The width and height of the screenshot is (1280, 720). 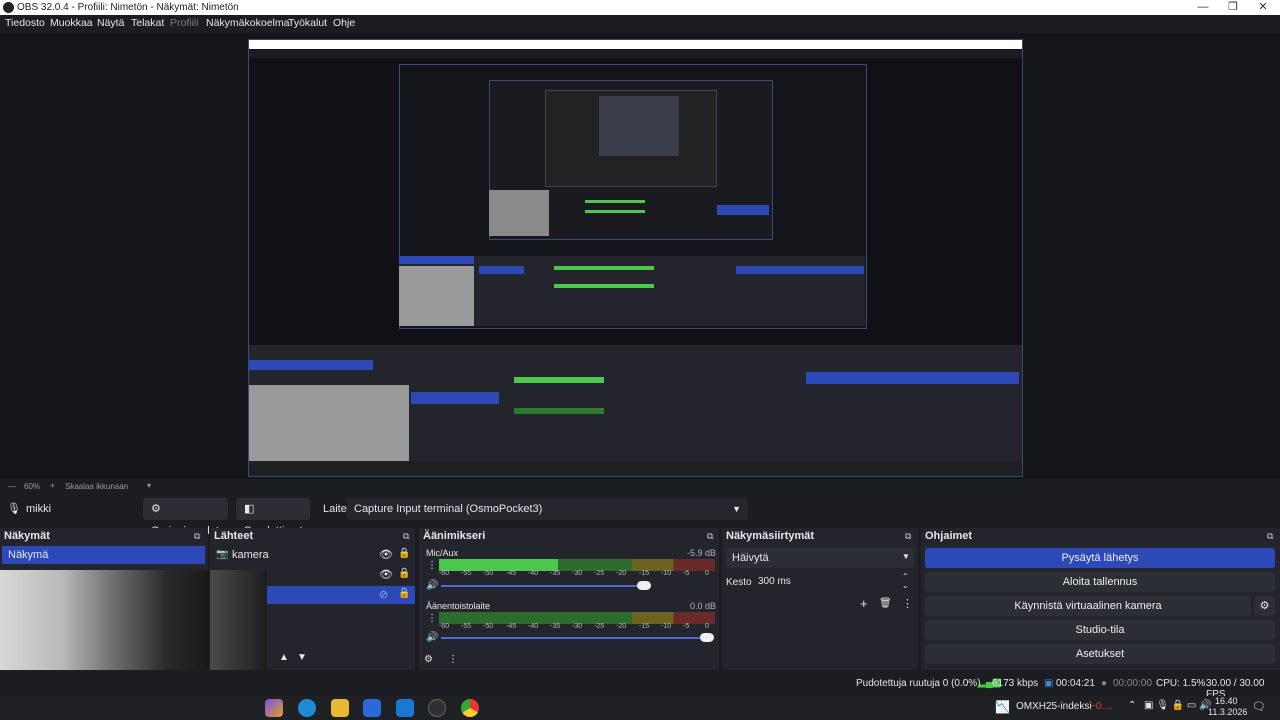 What do you see at coordinates (1233, 7) in the screenshot?
I see `maximize-button: ❐` at bounding box center [1233, 7].